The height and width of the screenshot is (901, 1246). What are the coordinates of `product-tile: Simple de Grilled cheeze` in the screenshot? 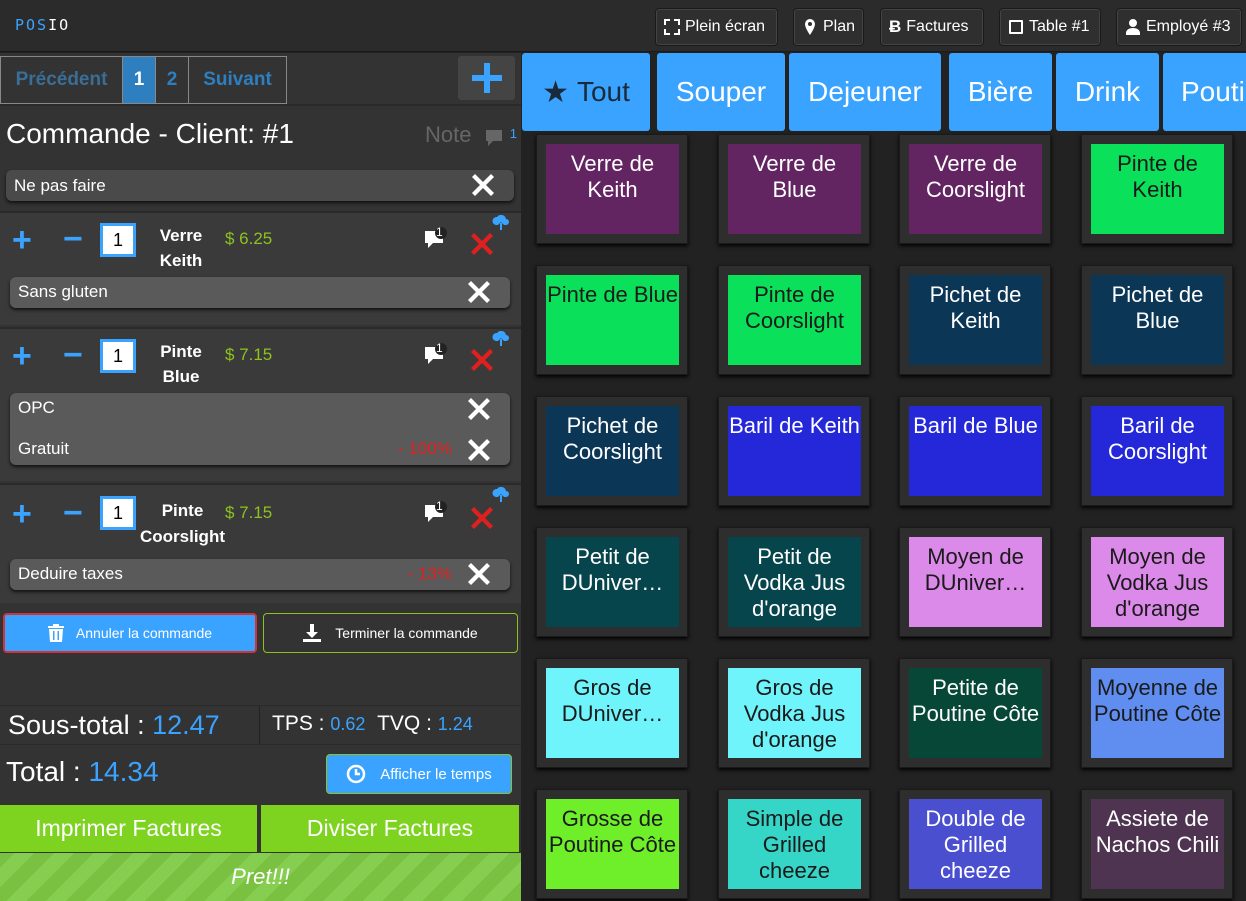 It's located at (794, 844).